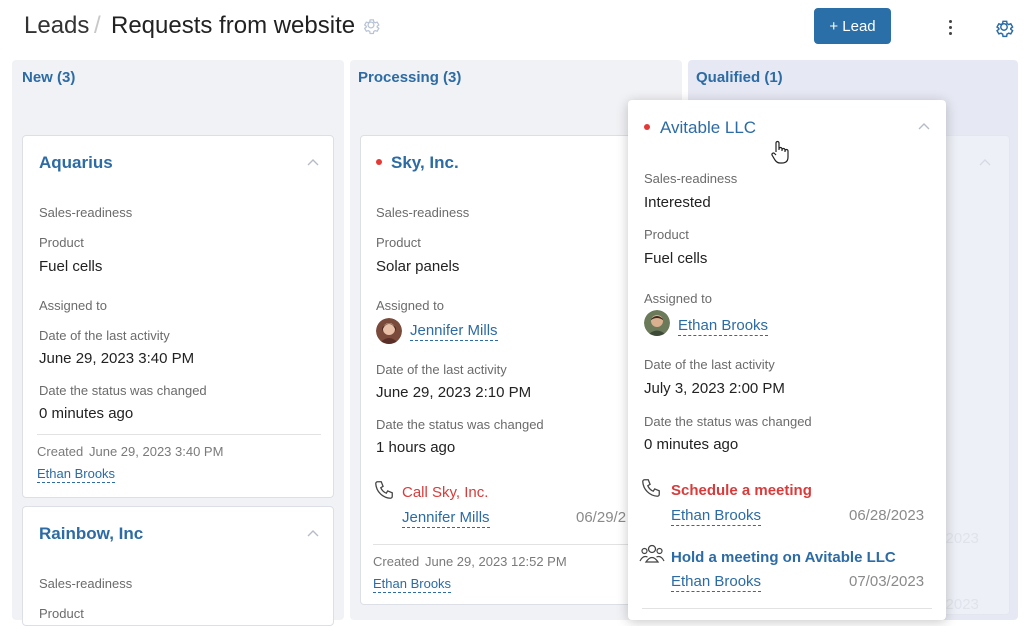 The height and width of the screenshot is (626, 1029). I want to click on card-title: Aquarius, so click(76, 163).